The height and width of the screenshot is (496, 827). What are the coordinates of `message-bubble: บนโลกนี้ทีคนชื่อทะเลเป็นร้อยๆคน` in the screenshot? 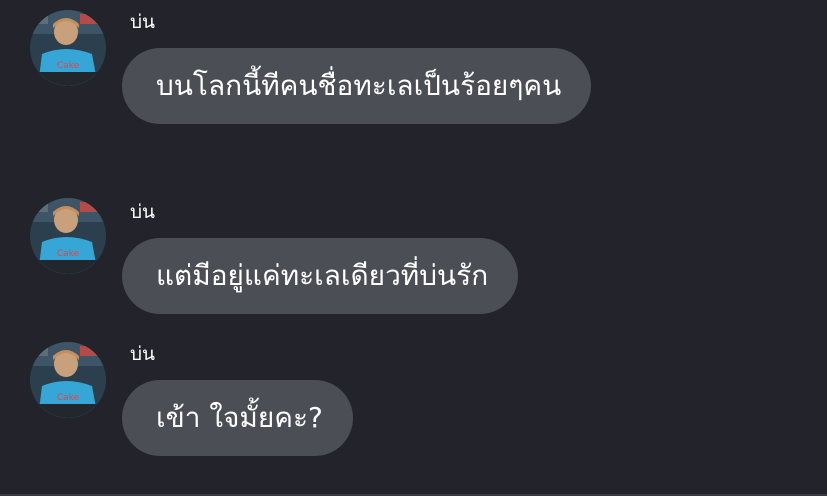 It's located at (357, 86).